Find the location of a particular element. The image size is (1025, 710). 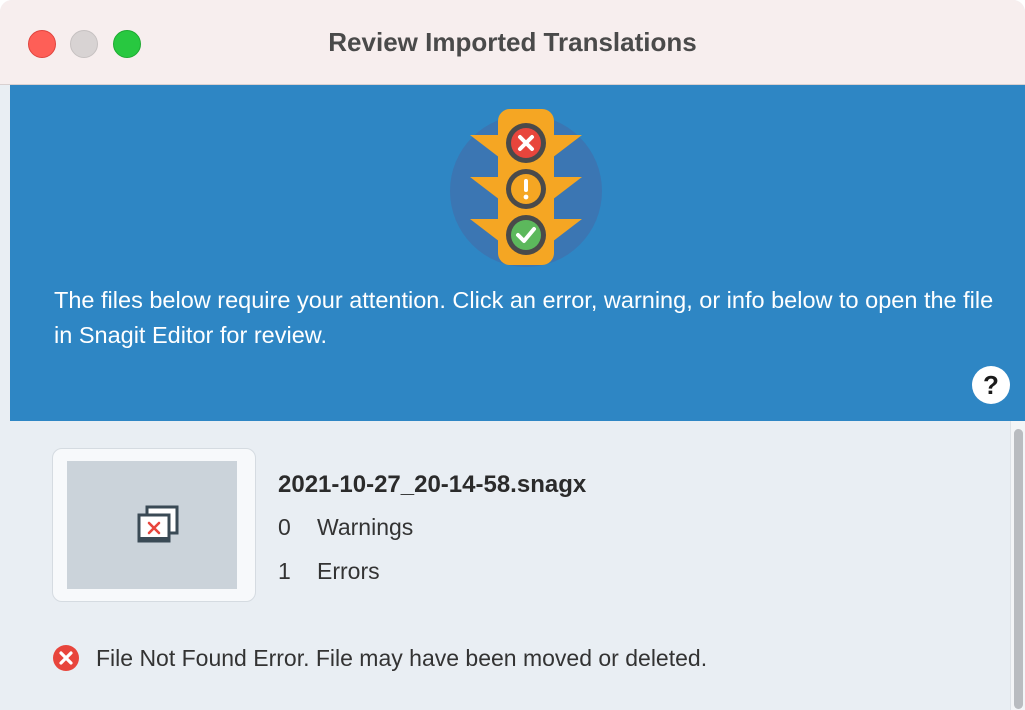

missing-file-icon is located at coordinates (158, 524).